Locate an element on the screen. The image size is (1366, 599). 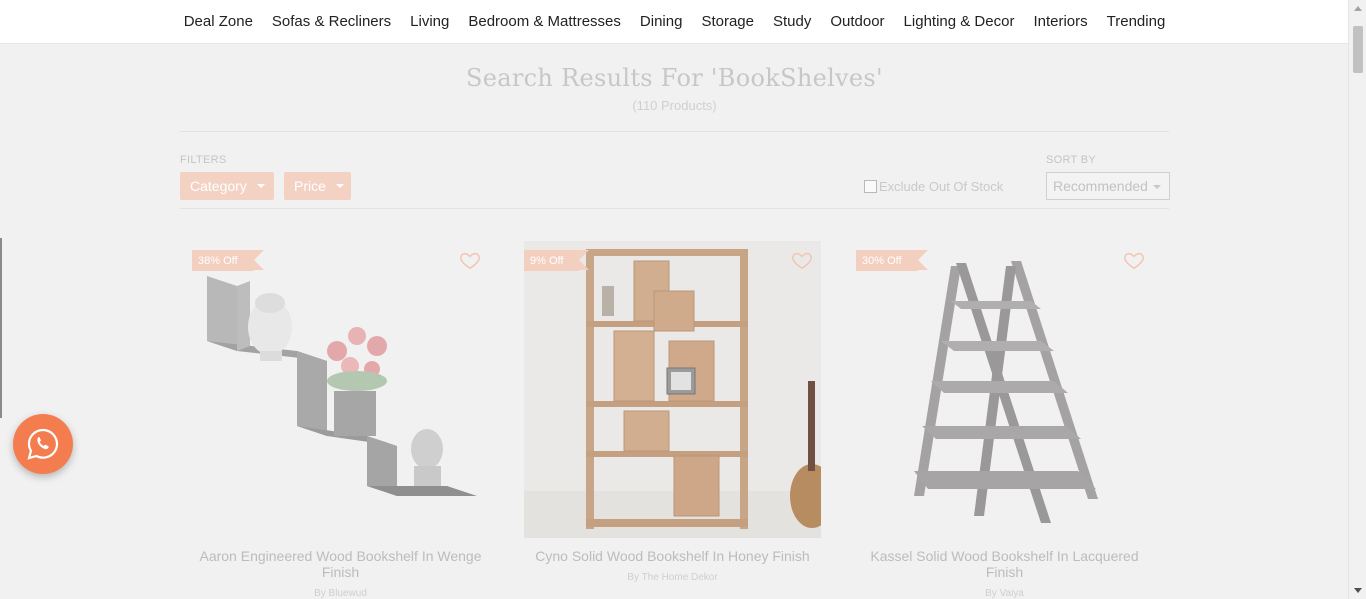
sort-by-select: Recommended is located at coordinates (1108, 186).